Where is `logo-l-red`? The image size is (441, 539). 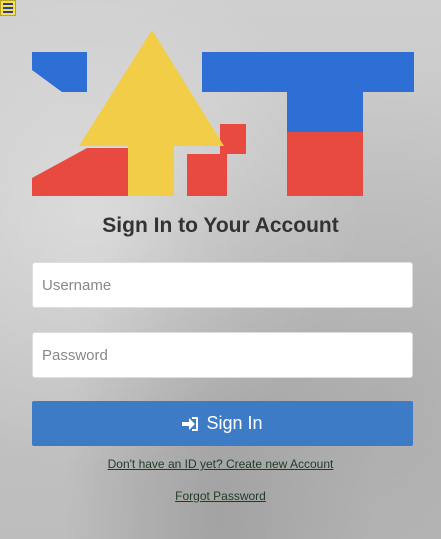 logo-l-red is located at coordinates (80, 172).